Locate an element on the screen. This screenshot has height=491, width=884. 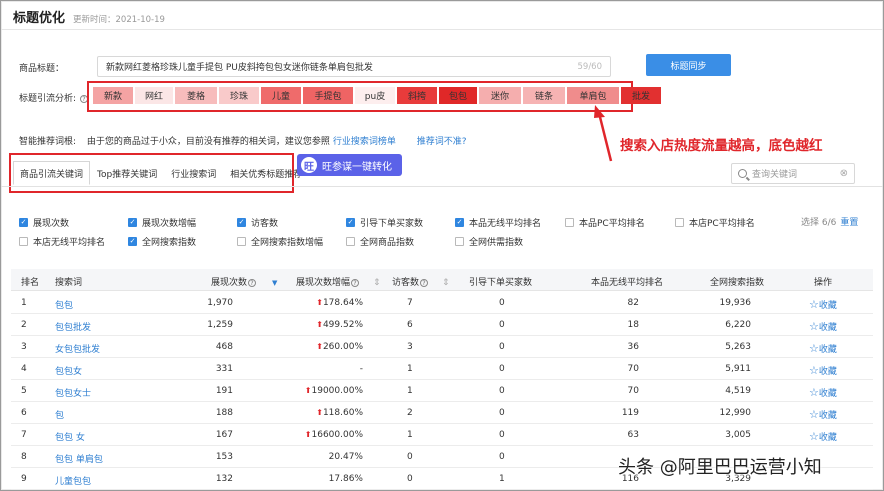
keyword-search-input: 查询关键词 ⊗ is located at coordinates (793, 173).